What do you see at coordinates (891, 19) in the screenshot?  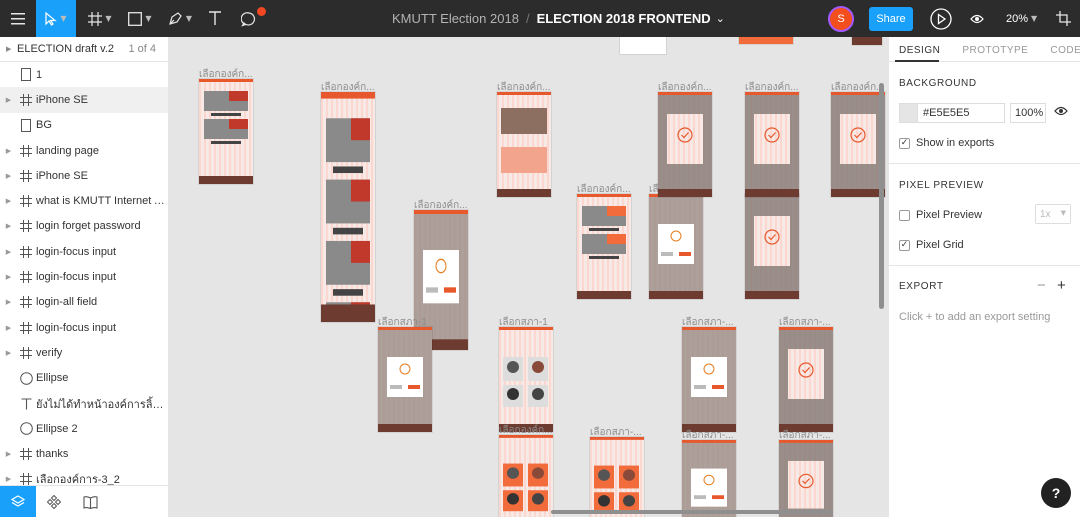 I see `share-button: Share` at bounding box center [891, 19].